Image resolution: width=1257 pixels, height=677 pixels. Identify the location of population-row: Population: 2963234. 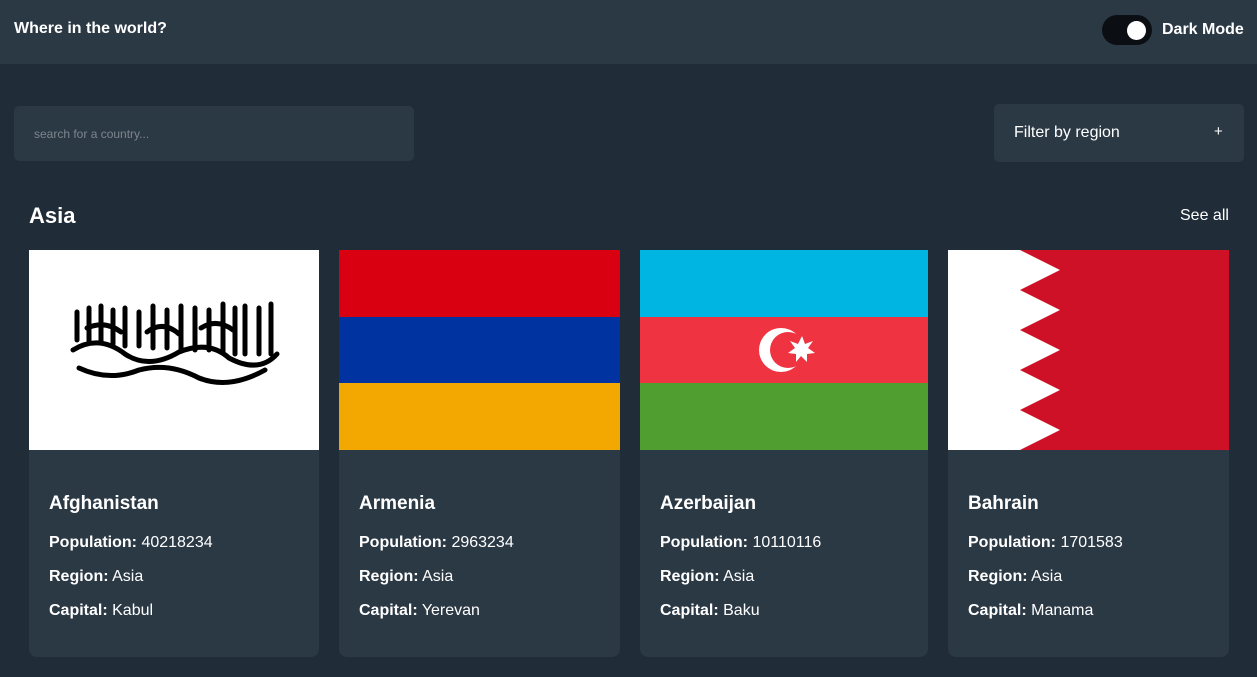
(436, 543).